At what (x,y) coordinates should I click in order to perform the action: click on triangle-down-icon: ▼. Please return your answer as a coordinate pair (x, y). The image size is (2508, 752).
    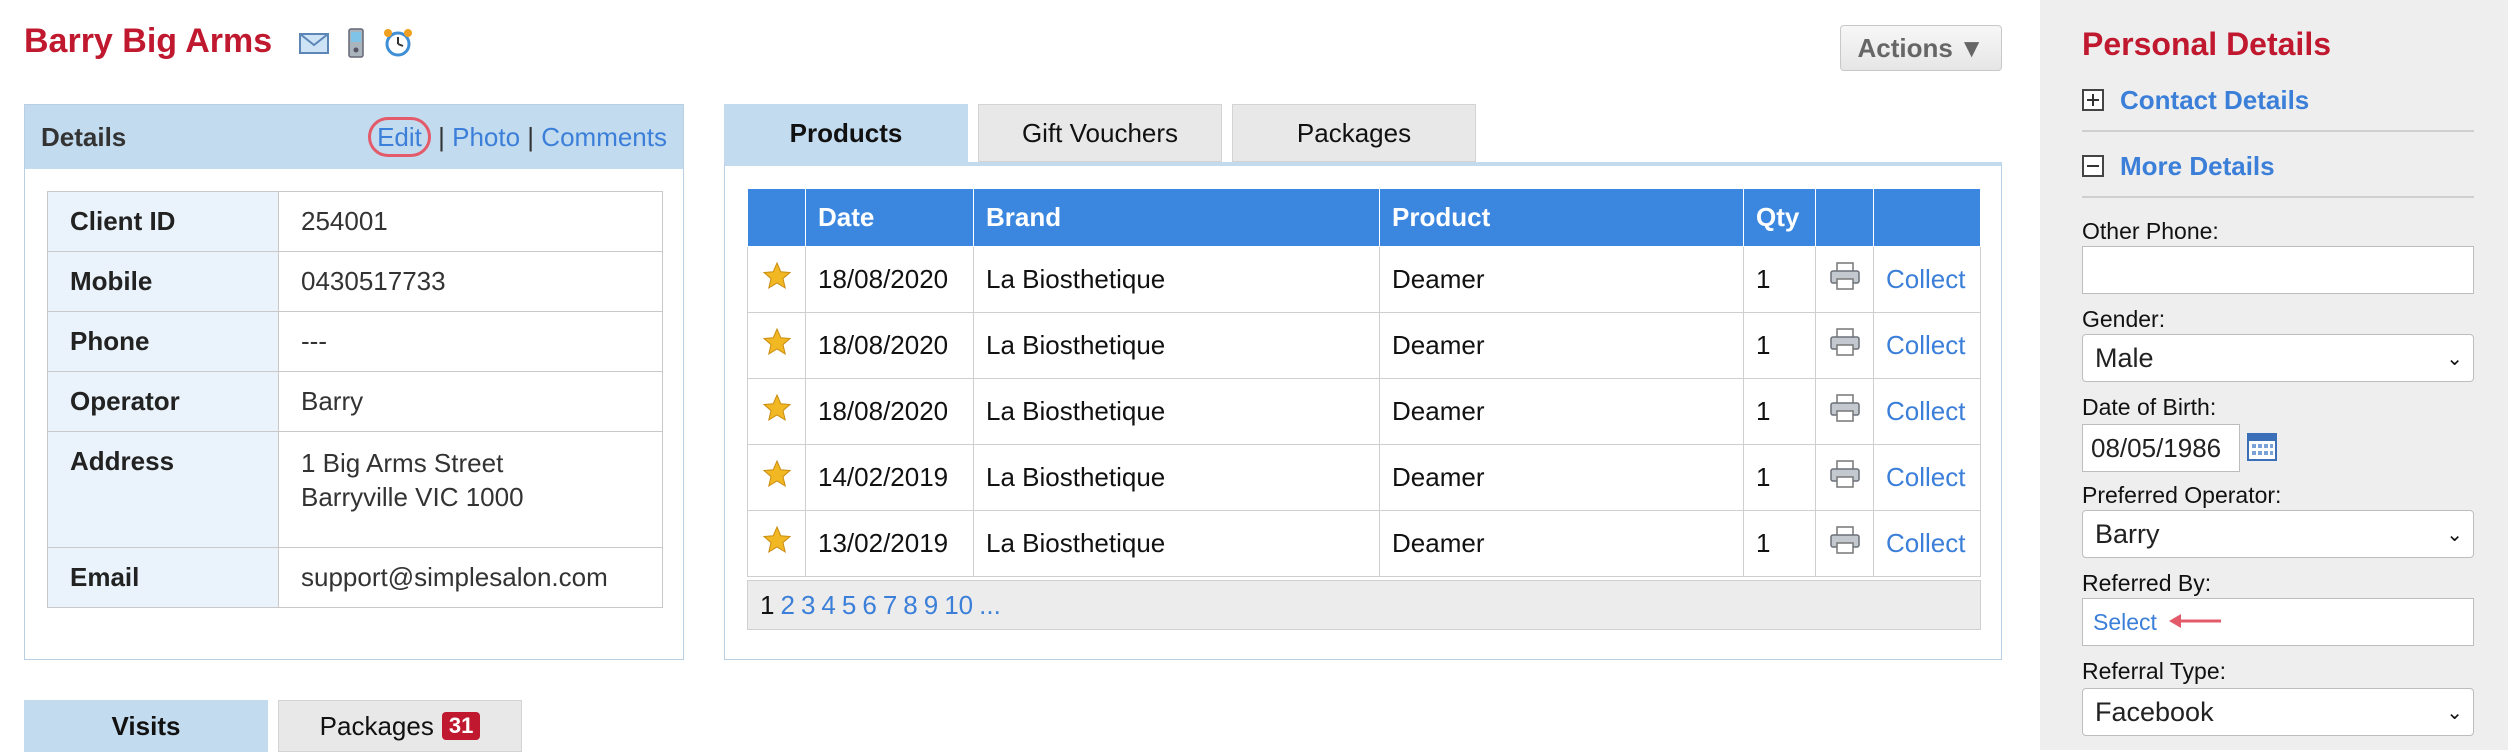
    Looking at the image, I should click on (1971, 47).